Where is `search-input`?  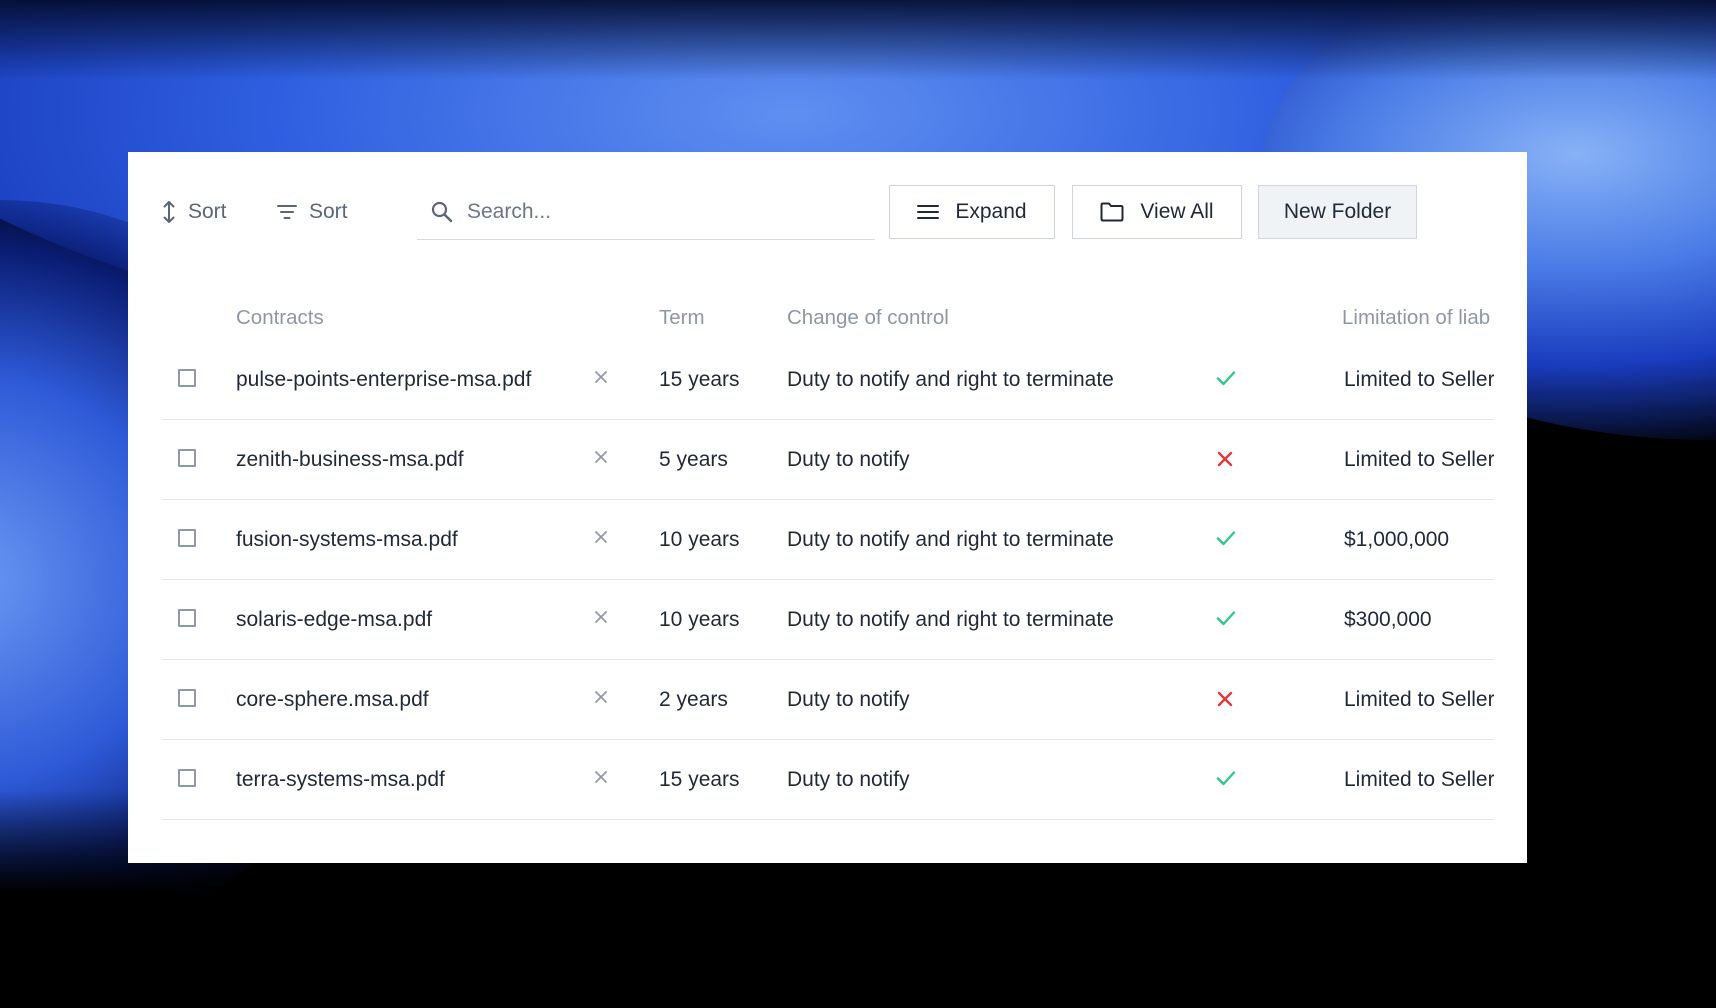 search-input is located at coordinates (657, 212).